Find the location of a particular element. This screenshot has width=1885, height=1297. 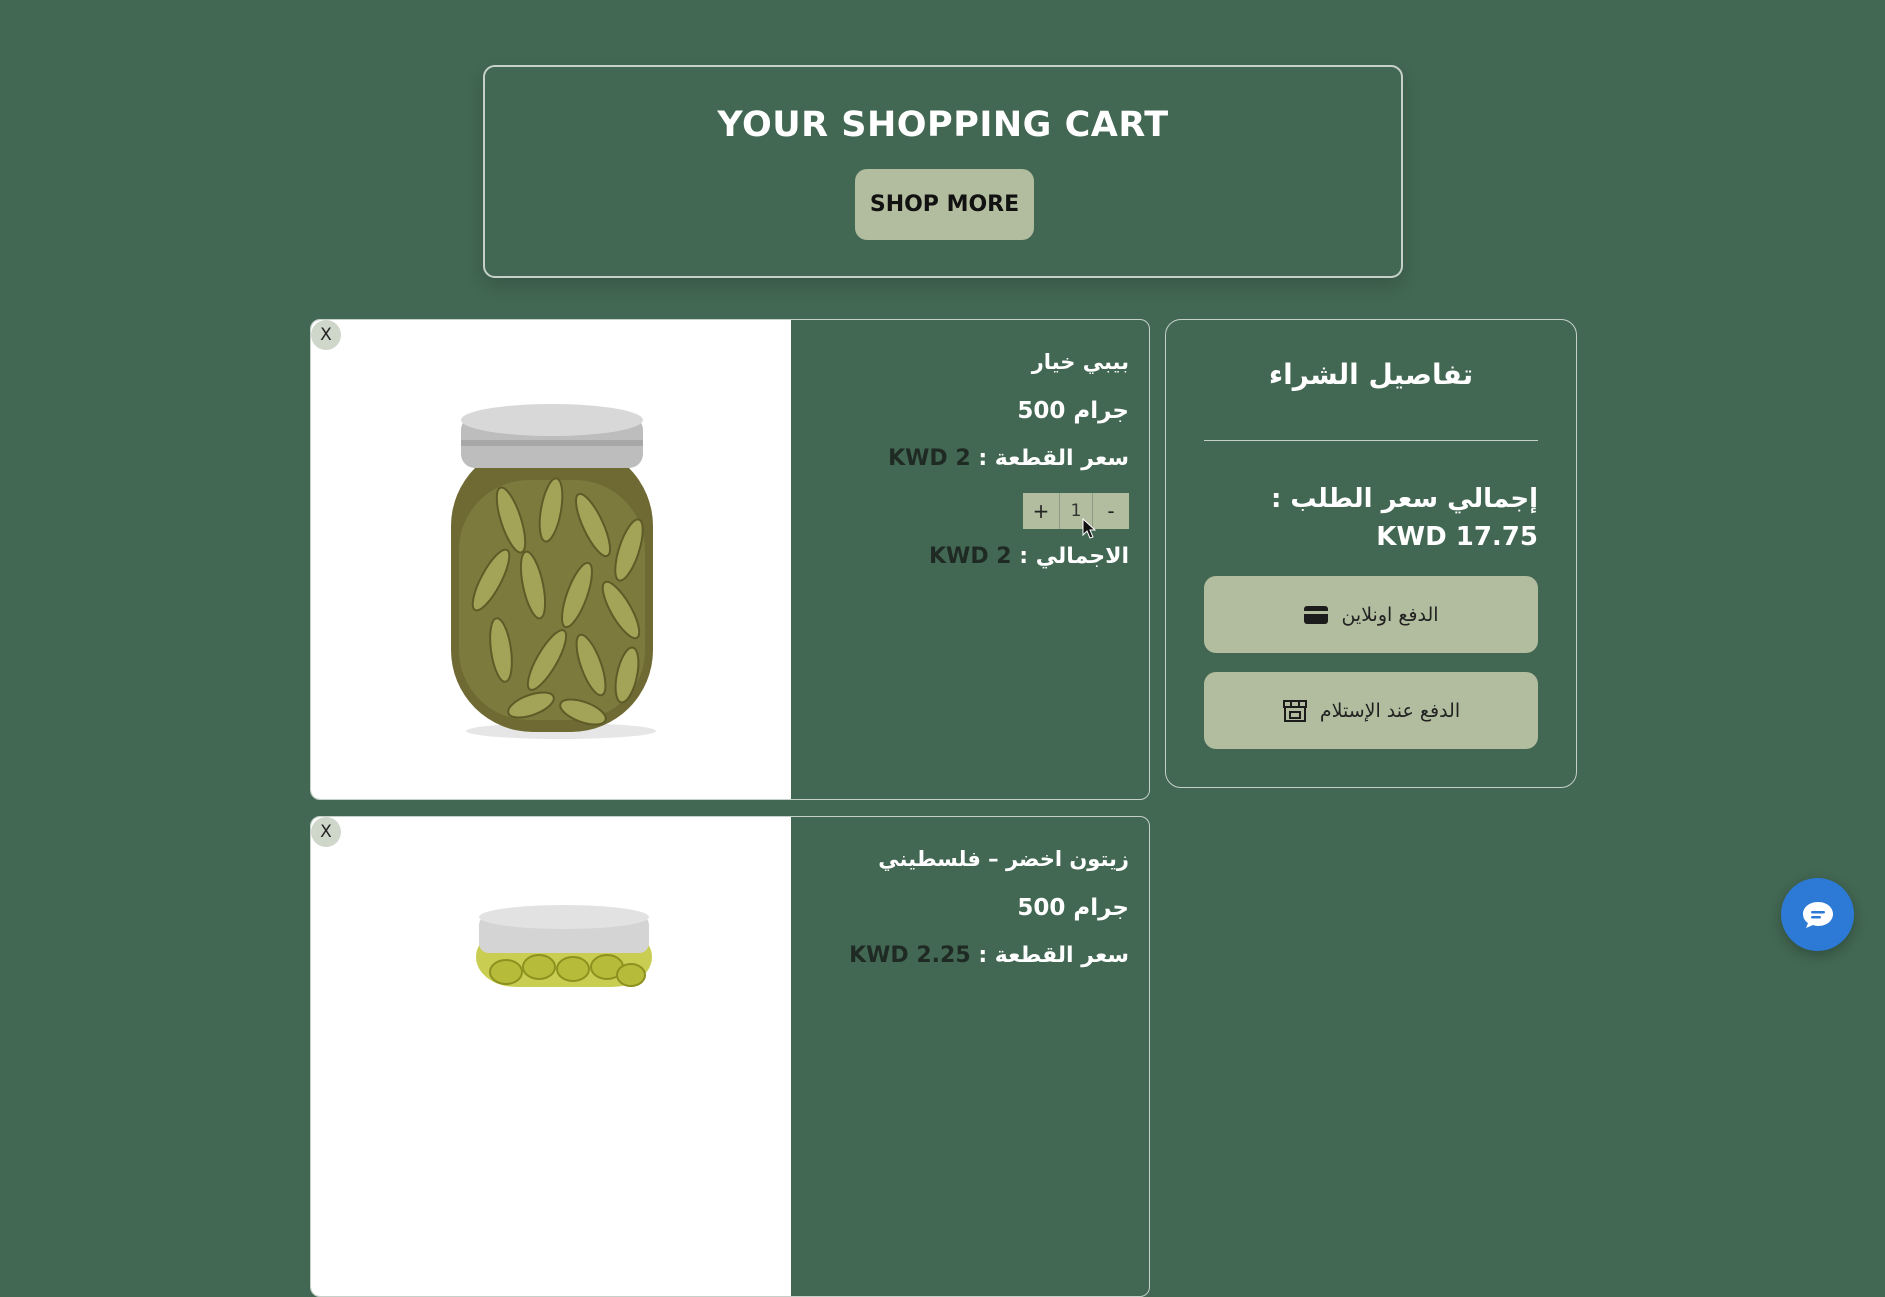

product-name: بيبي خيار is located at coordinates (1080, 362).